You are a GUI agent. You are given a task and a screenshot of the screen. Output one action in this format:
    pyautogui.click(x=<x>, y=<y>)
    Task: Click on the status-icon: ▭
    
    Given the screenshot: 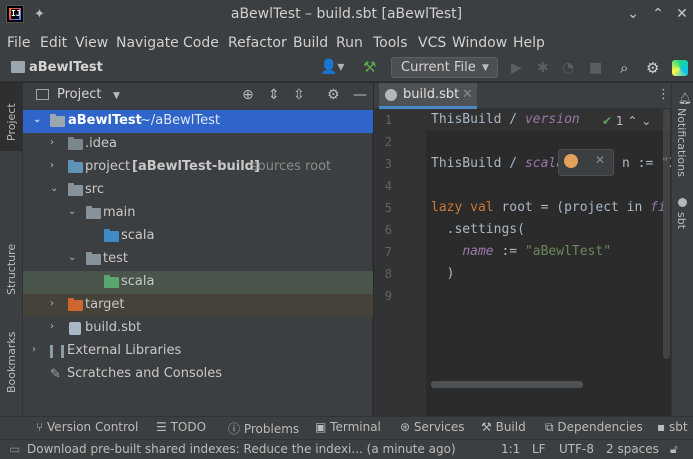 What is the action you would take?
    pyautogui.click(x=15, y=449)
    